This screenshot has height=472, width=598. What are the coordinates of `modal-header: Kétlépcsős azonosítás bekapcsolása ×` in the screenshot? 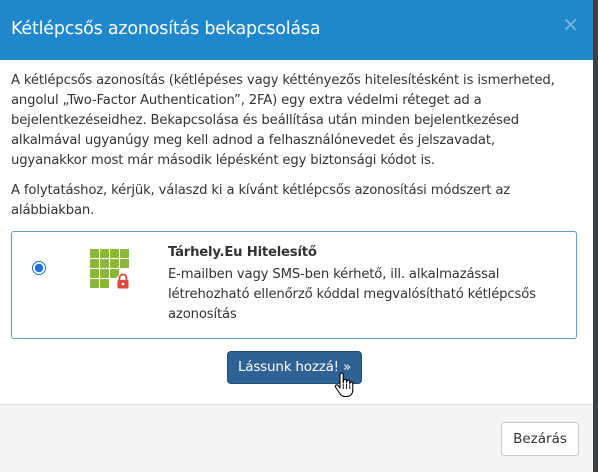 It's located at (296, 30).